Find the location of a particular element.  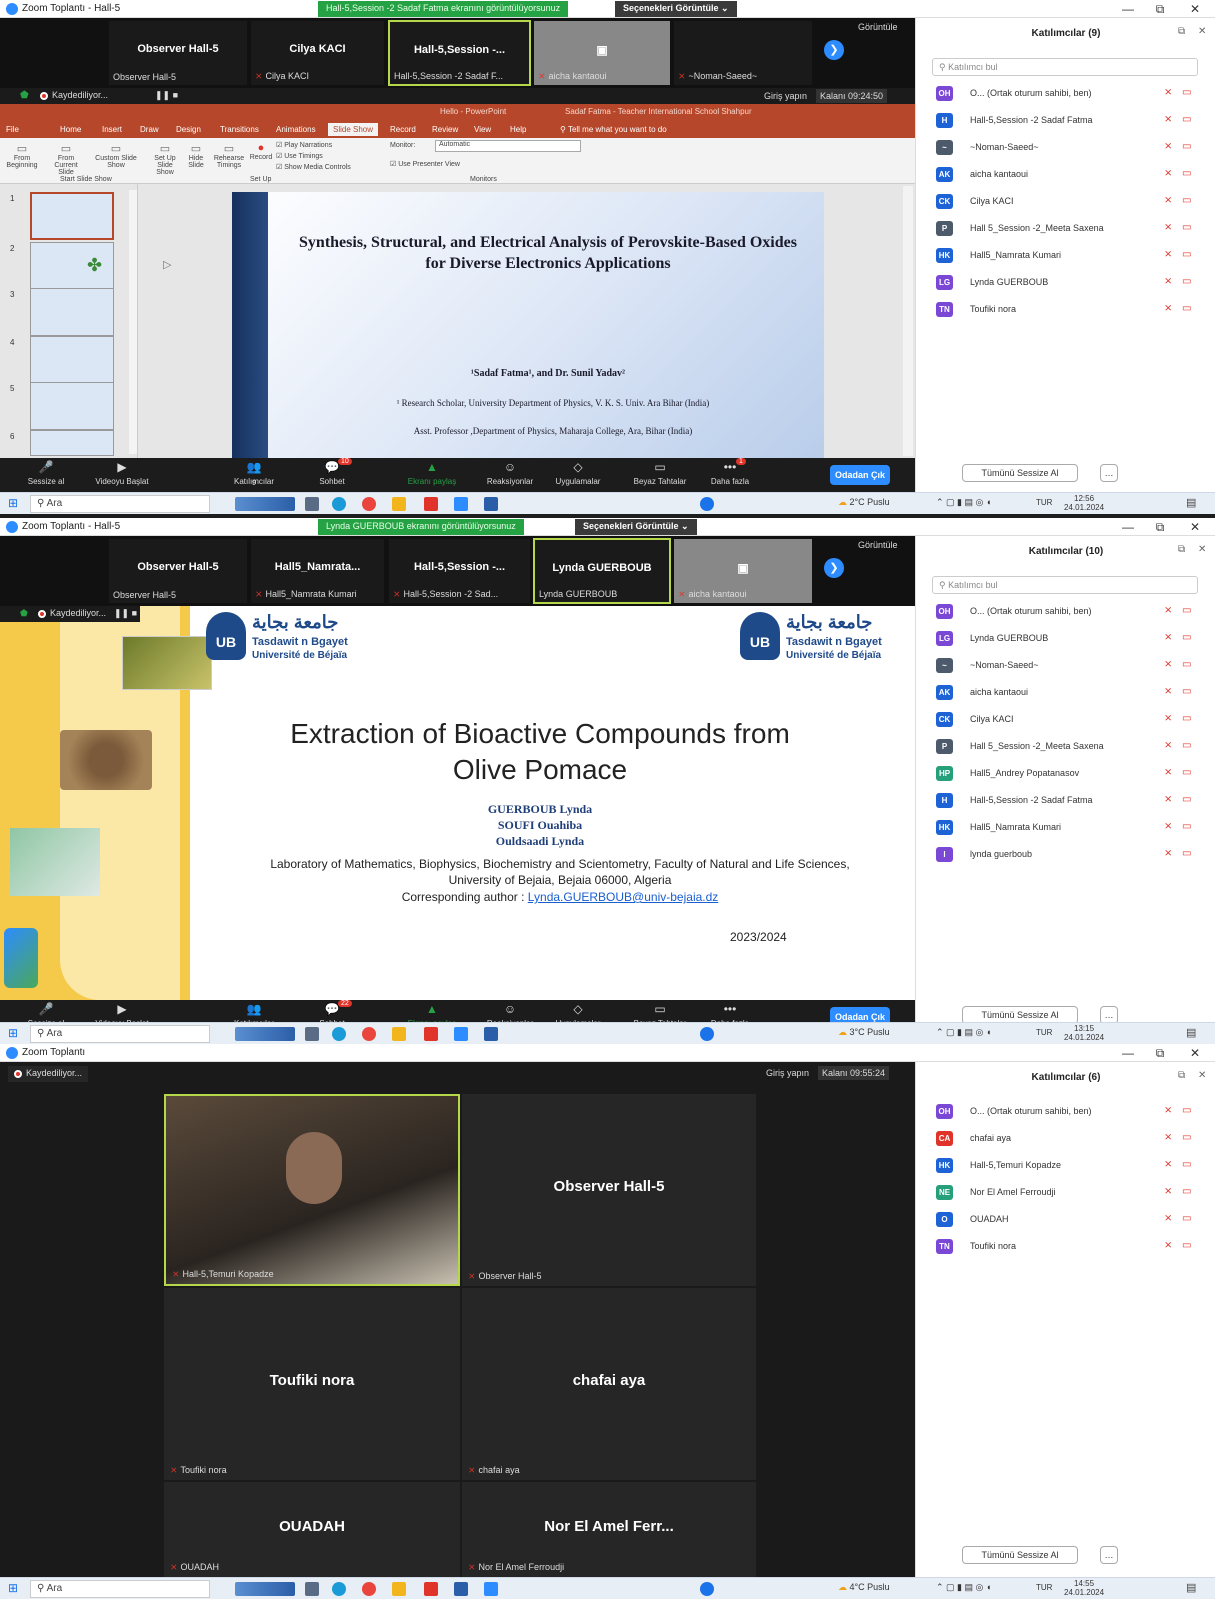

thumbnail-scrollbar is located at coordinates (133, 322).